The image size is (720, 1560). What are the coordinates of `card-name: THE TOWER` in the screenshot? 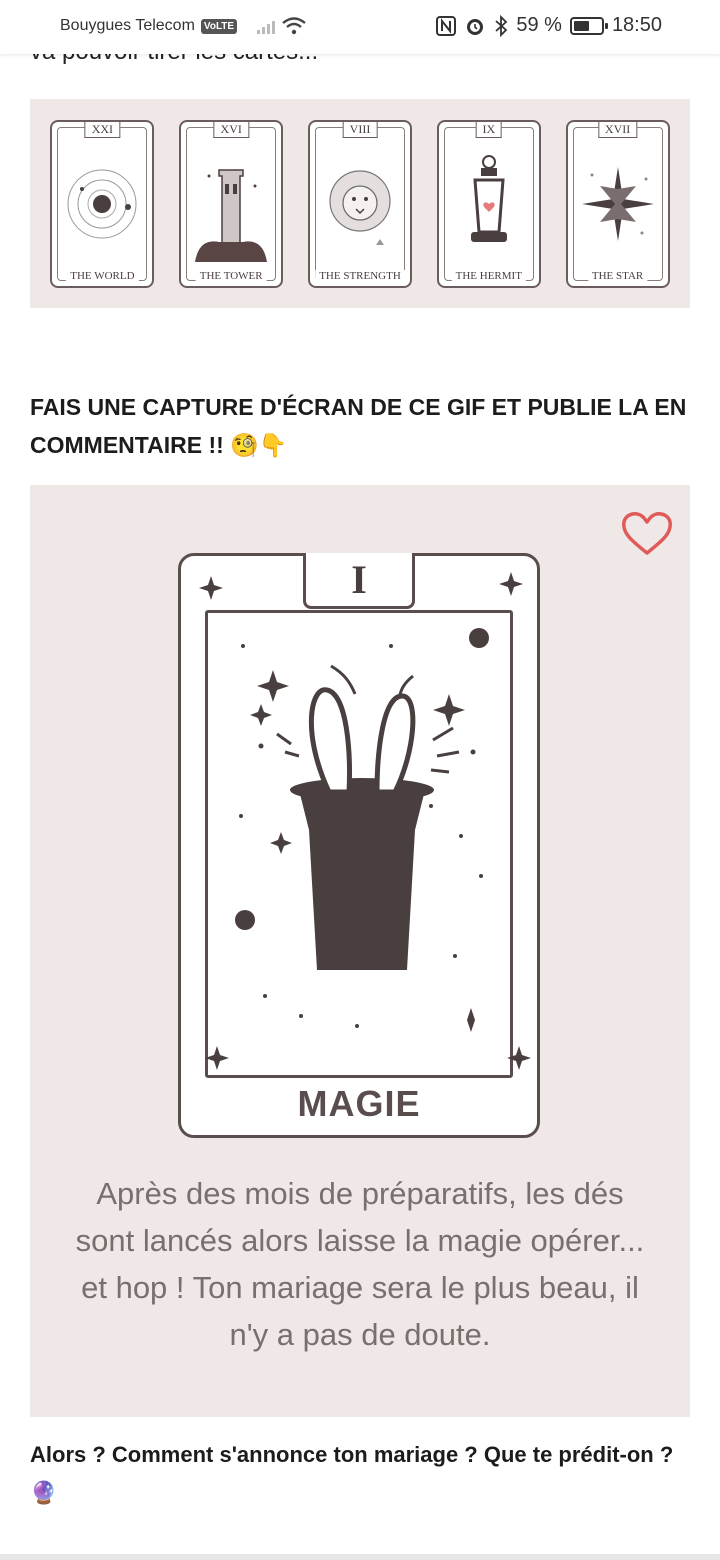 It's located at (231, 275).